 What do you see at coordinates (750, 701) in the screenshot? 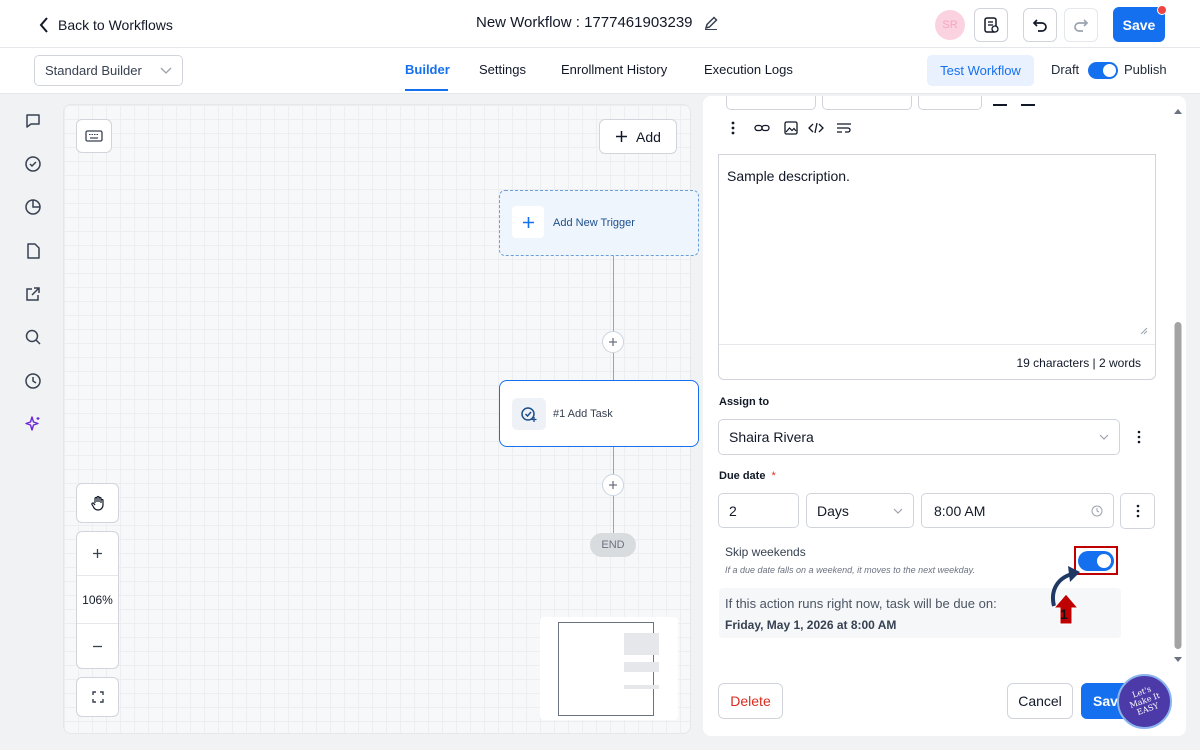
I see `delete-button: Delete` at bounding box center [750, 701].